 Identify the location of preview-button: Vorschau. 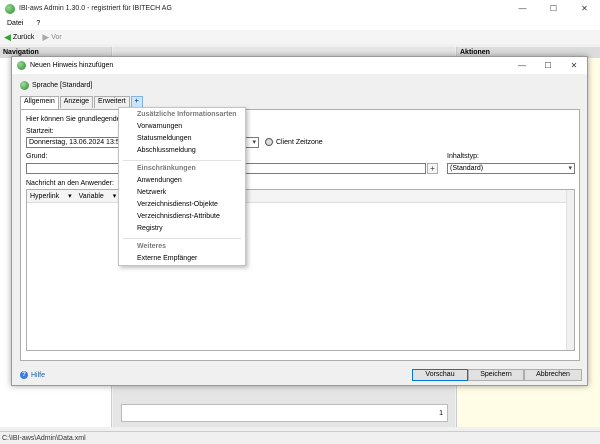
(440, 375).